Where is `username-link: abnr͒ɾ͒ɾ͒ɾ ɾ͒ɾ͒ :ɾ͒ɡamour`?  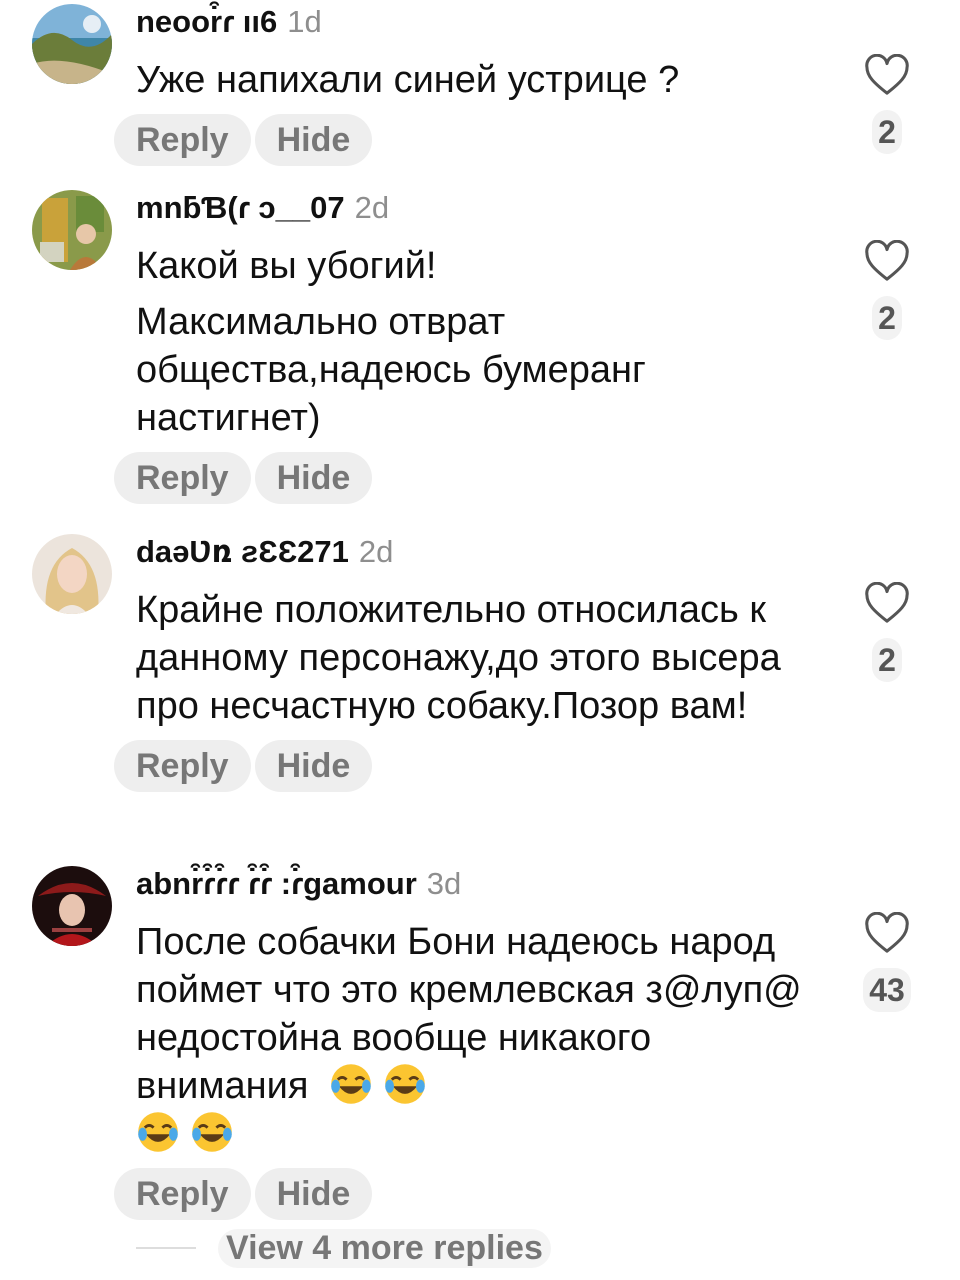 username-link: abnr͒ɾ͒ɾ͒ɾ ɾ͒ɾ͒ :ɾ͒ɡamour is located at coordinates (276, 883).